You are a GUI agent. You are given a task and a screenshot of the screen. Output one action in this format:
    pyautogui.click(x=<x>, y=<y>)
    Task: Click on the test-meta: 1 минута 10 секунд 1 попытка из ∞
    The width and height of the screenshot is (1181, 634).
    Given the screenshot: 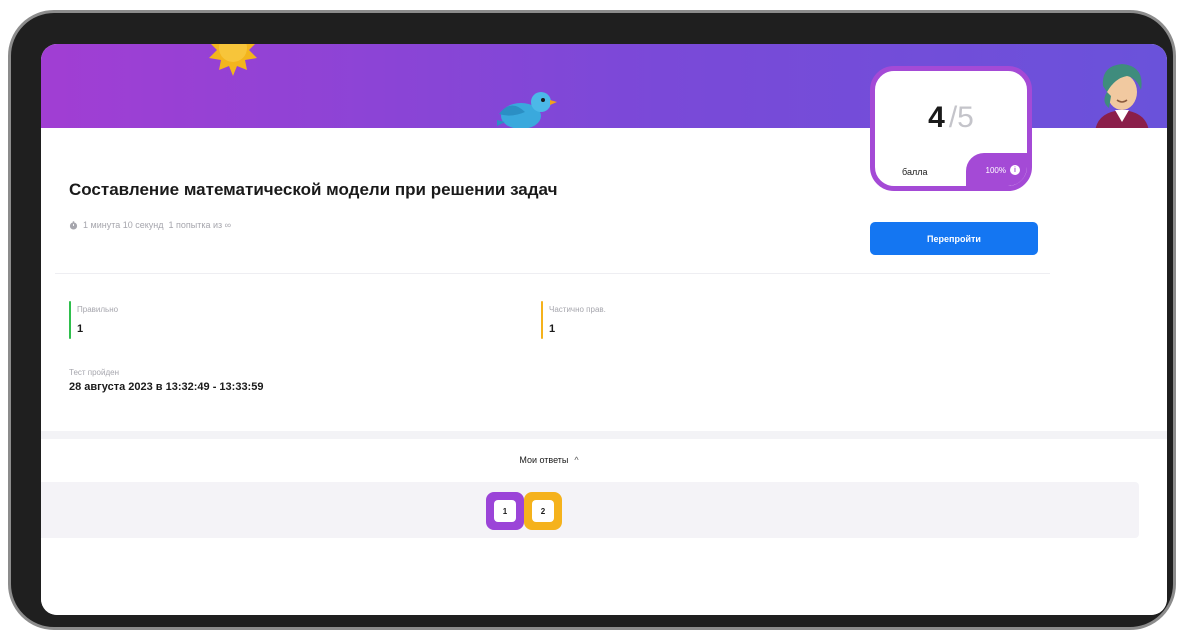 What is the action you would take?
    pyautogui.click(x=150, y=225)
    